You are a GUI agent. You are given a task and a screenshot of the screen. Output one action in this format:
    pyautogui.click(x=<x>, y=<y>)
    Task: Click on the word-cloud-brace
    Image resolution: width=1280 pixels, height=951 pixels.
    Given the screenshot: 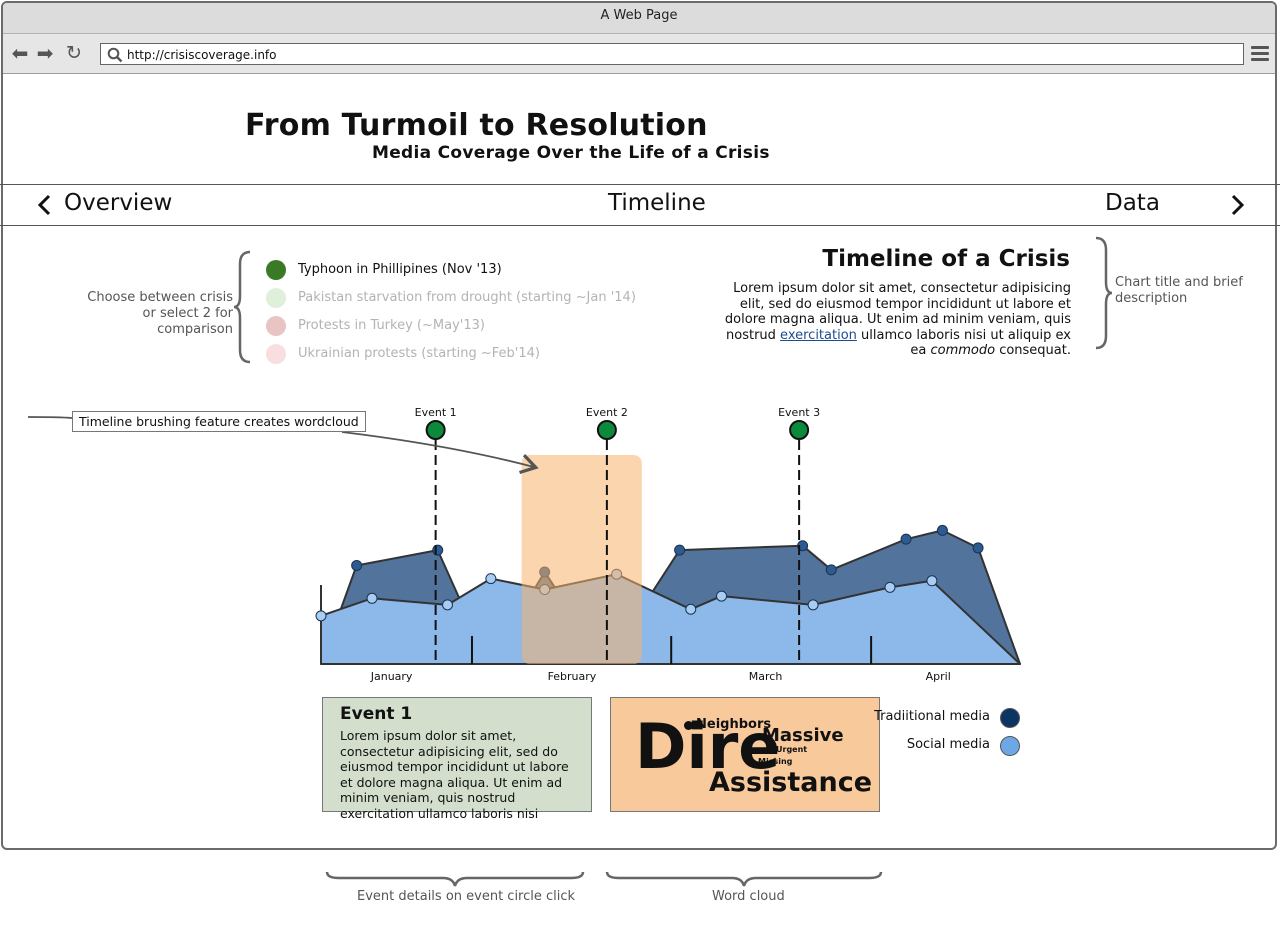 What is the action you would take?
    pyautogui.click(x=744, y=879)
    